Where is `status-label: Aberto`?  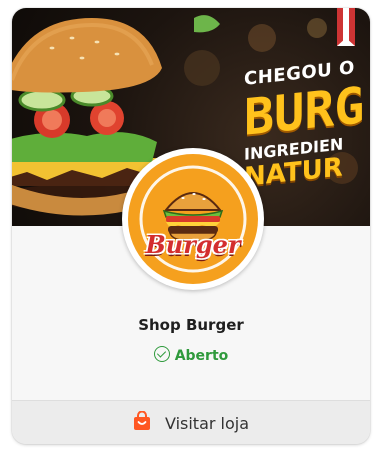 status-label: Aberto is located at coordinates (201, 356).